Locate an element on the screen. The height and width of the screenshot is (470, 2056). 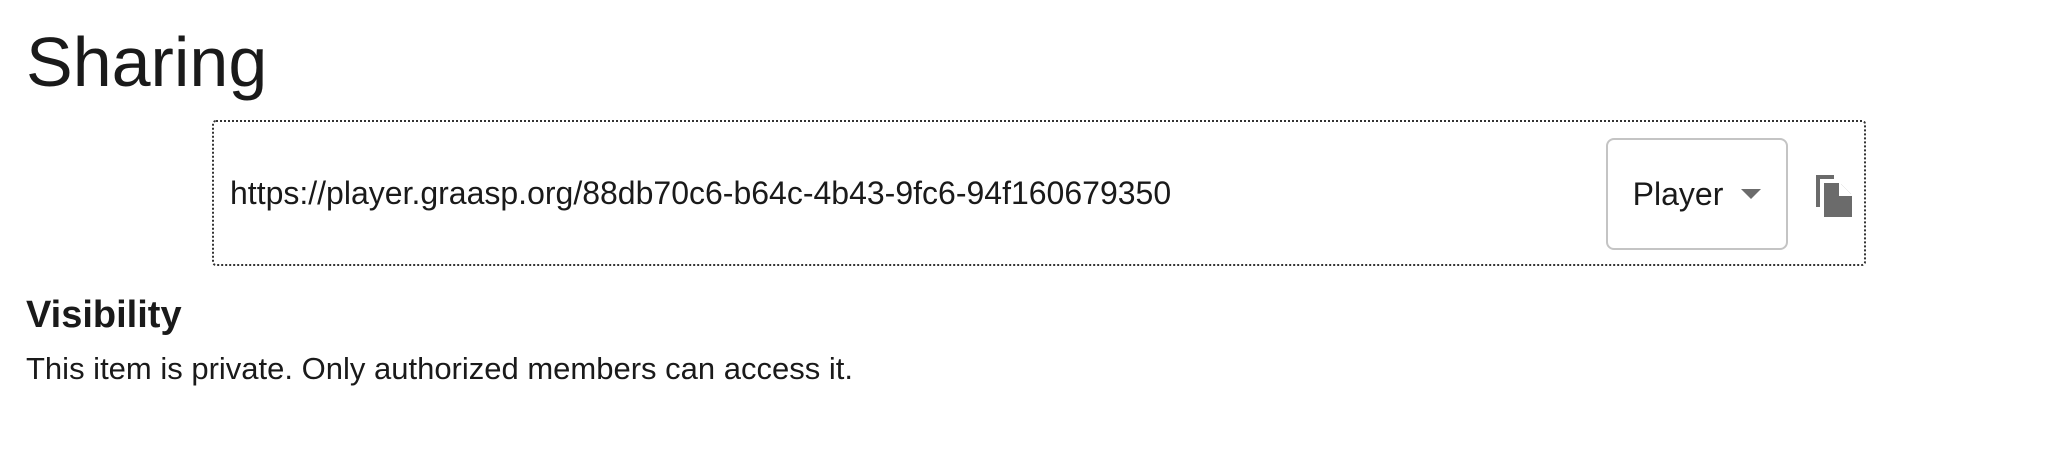
platform-select: Player is located at coordinates (1697, 194).